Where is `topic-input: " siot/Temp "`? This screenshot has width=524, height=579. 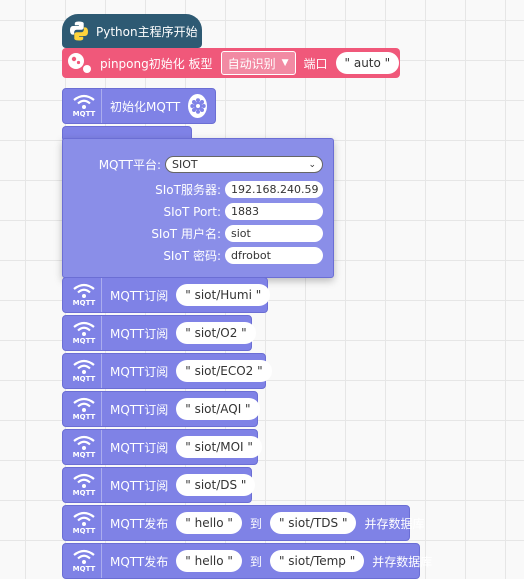 topic-input: " siot/Temp " is located at coordinates (317, 561).